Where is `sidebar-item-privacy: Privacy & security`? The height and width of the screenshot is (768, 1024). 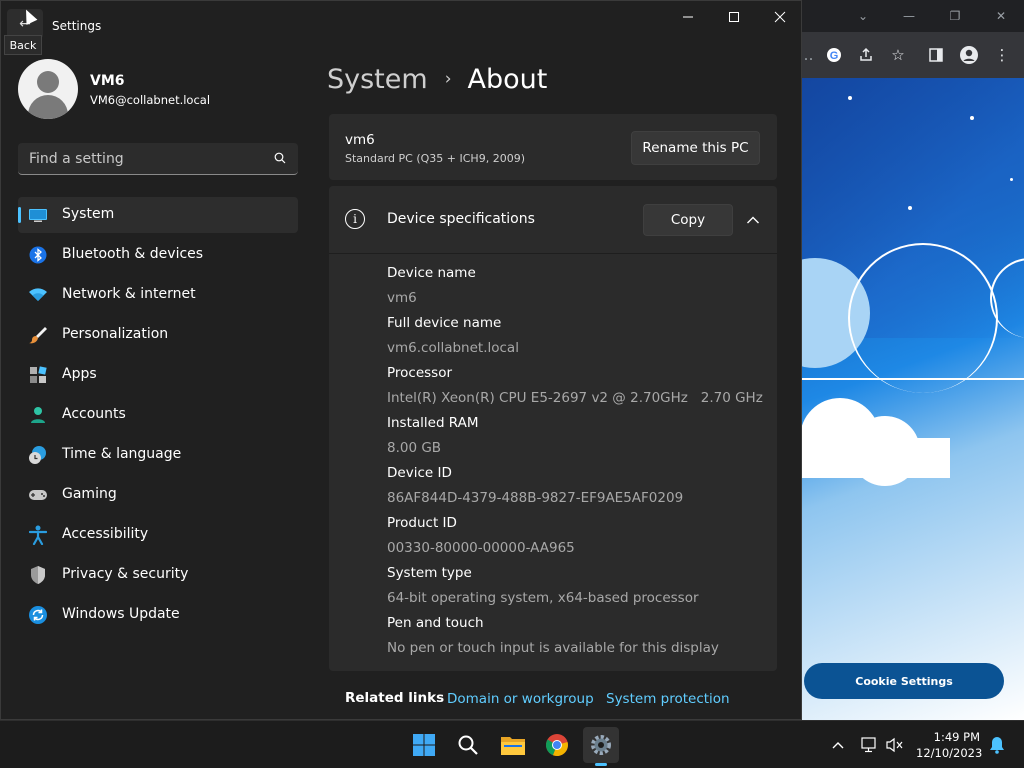
sidebar-item-privacy: Privacy & security is located at coordinates (158, 575).